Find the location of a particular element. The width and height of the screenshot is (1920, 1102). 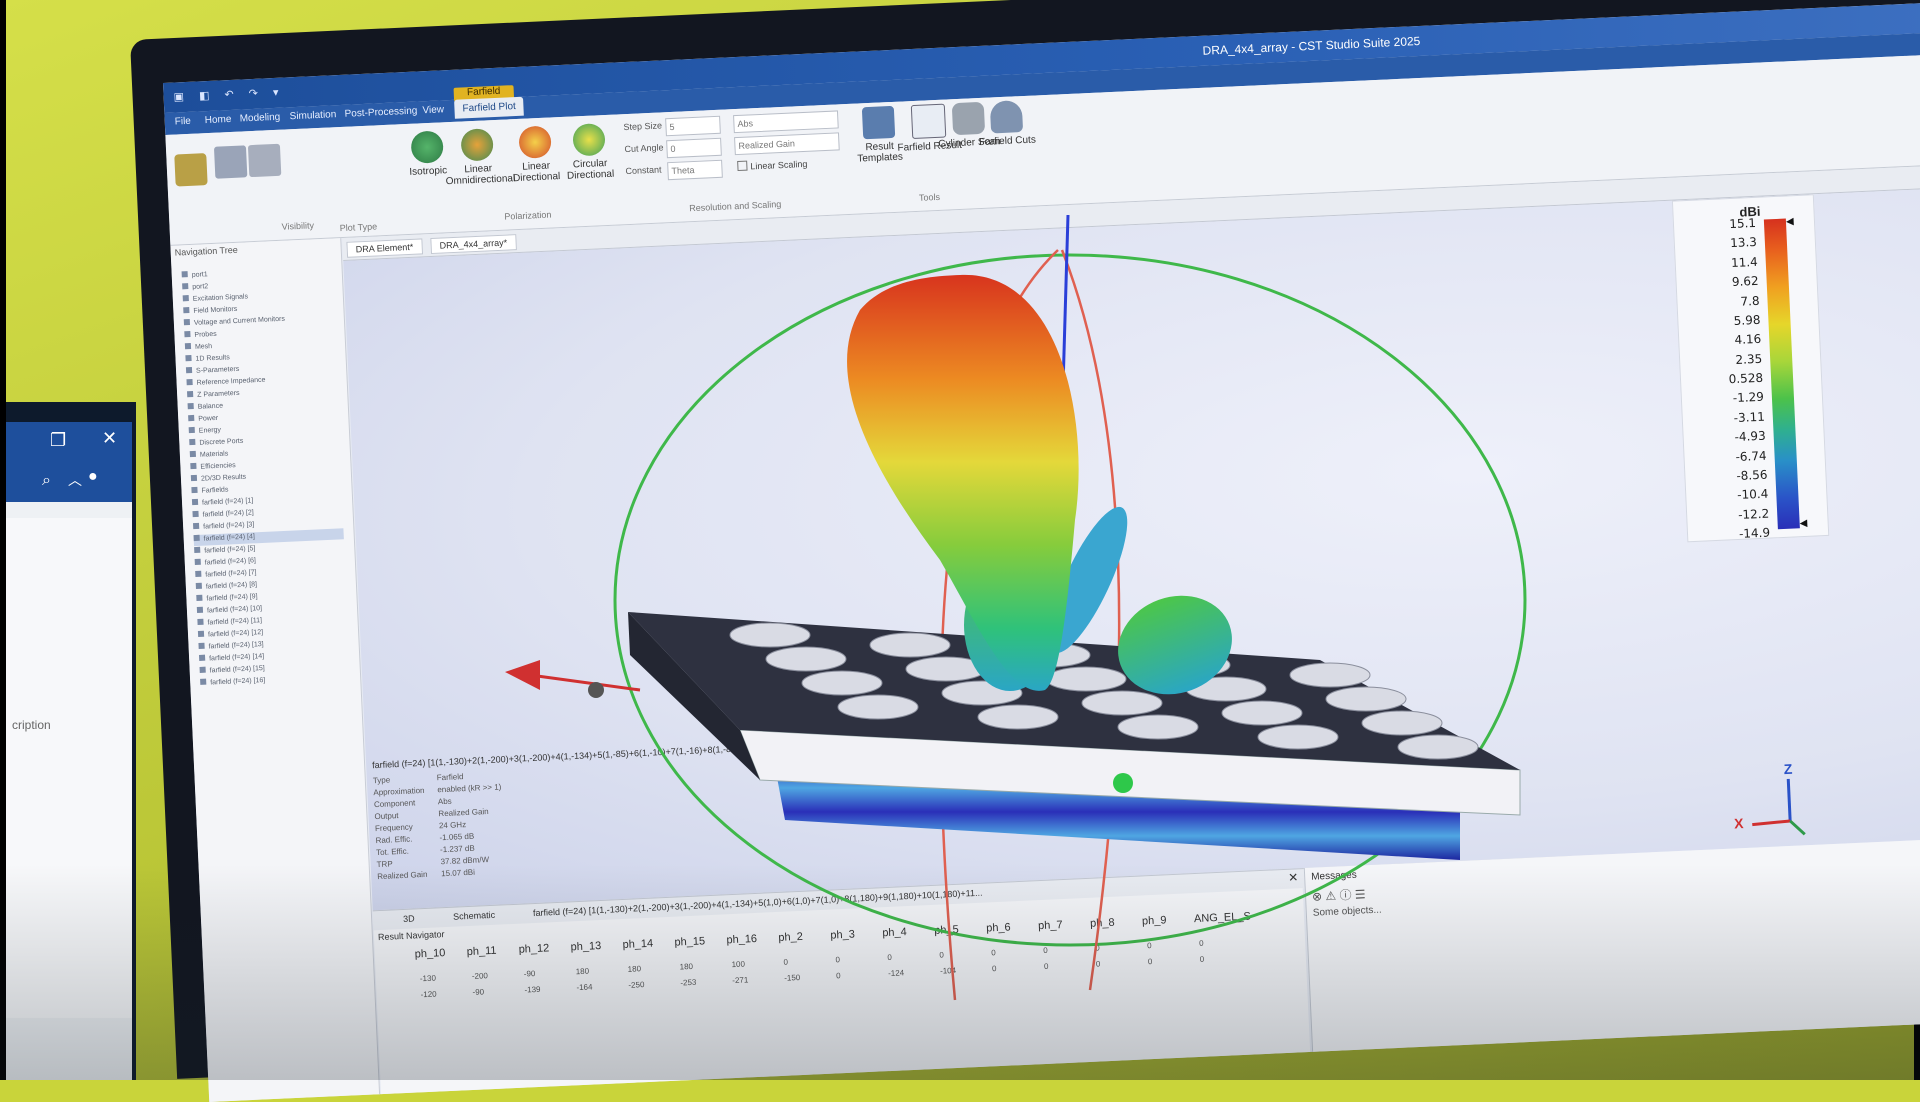

tab-dra-4x4-array: DRA_4x4_array* is located at coordinates (473, 244).